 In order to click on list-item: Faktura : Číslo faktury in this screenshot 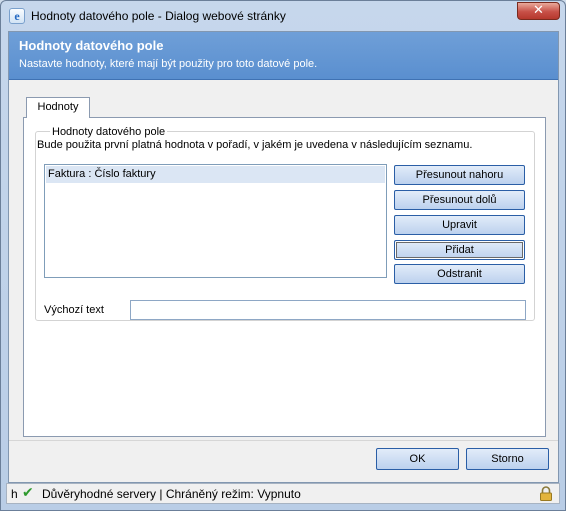, I will do `click(215, 174)`.